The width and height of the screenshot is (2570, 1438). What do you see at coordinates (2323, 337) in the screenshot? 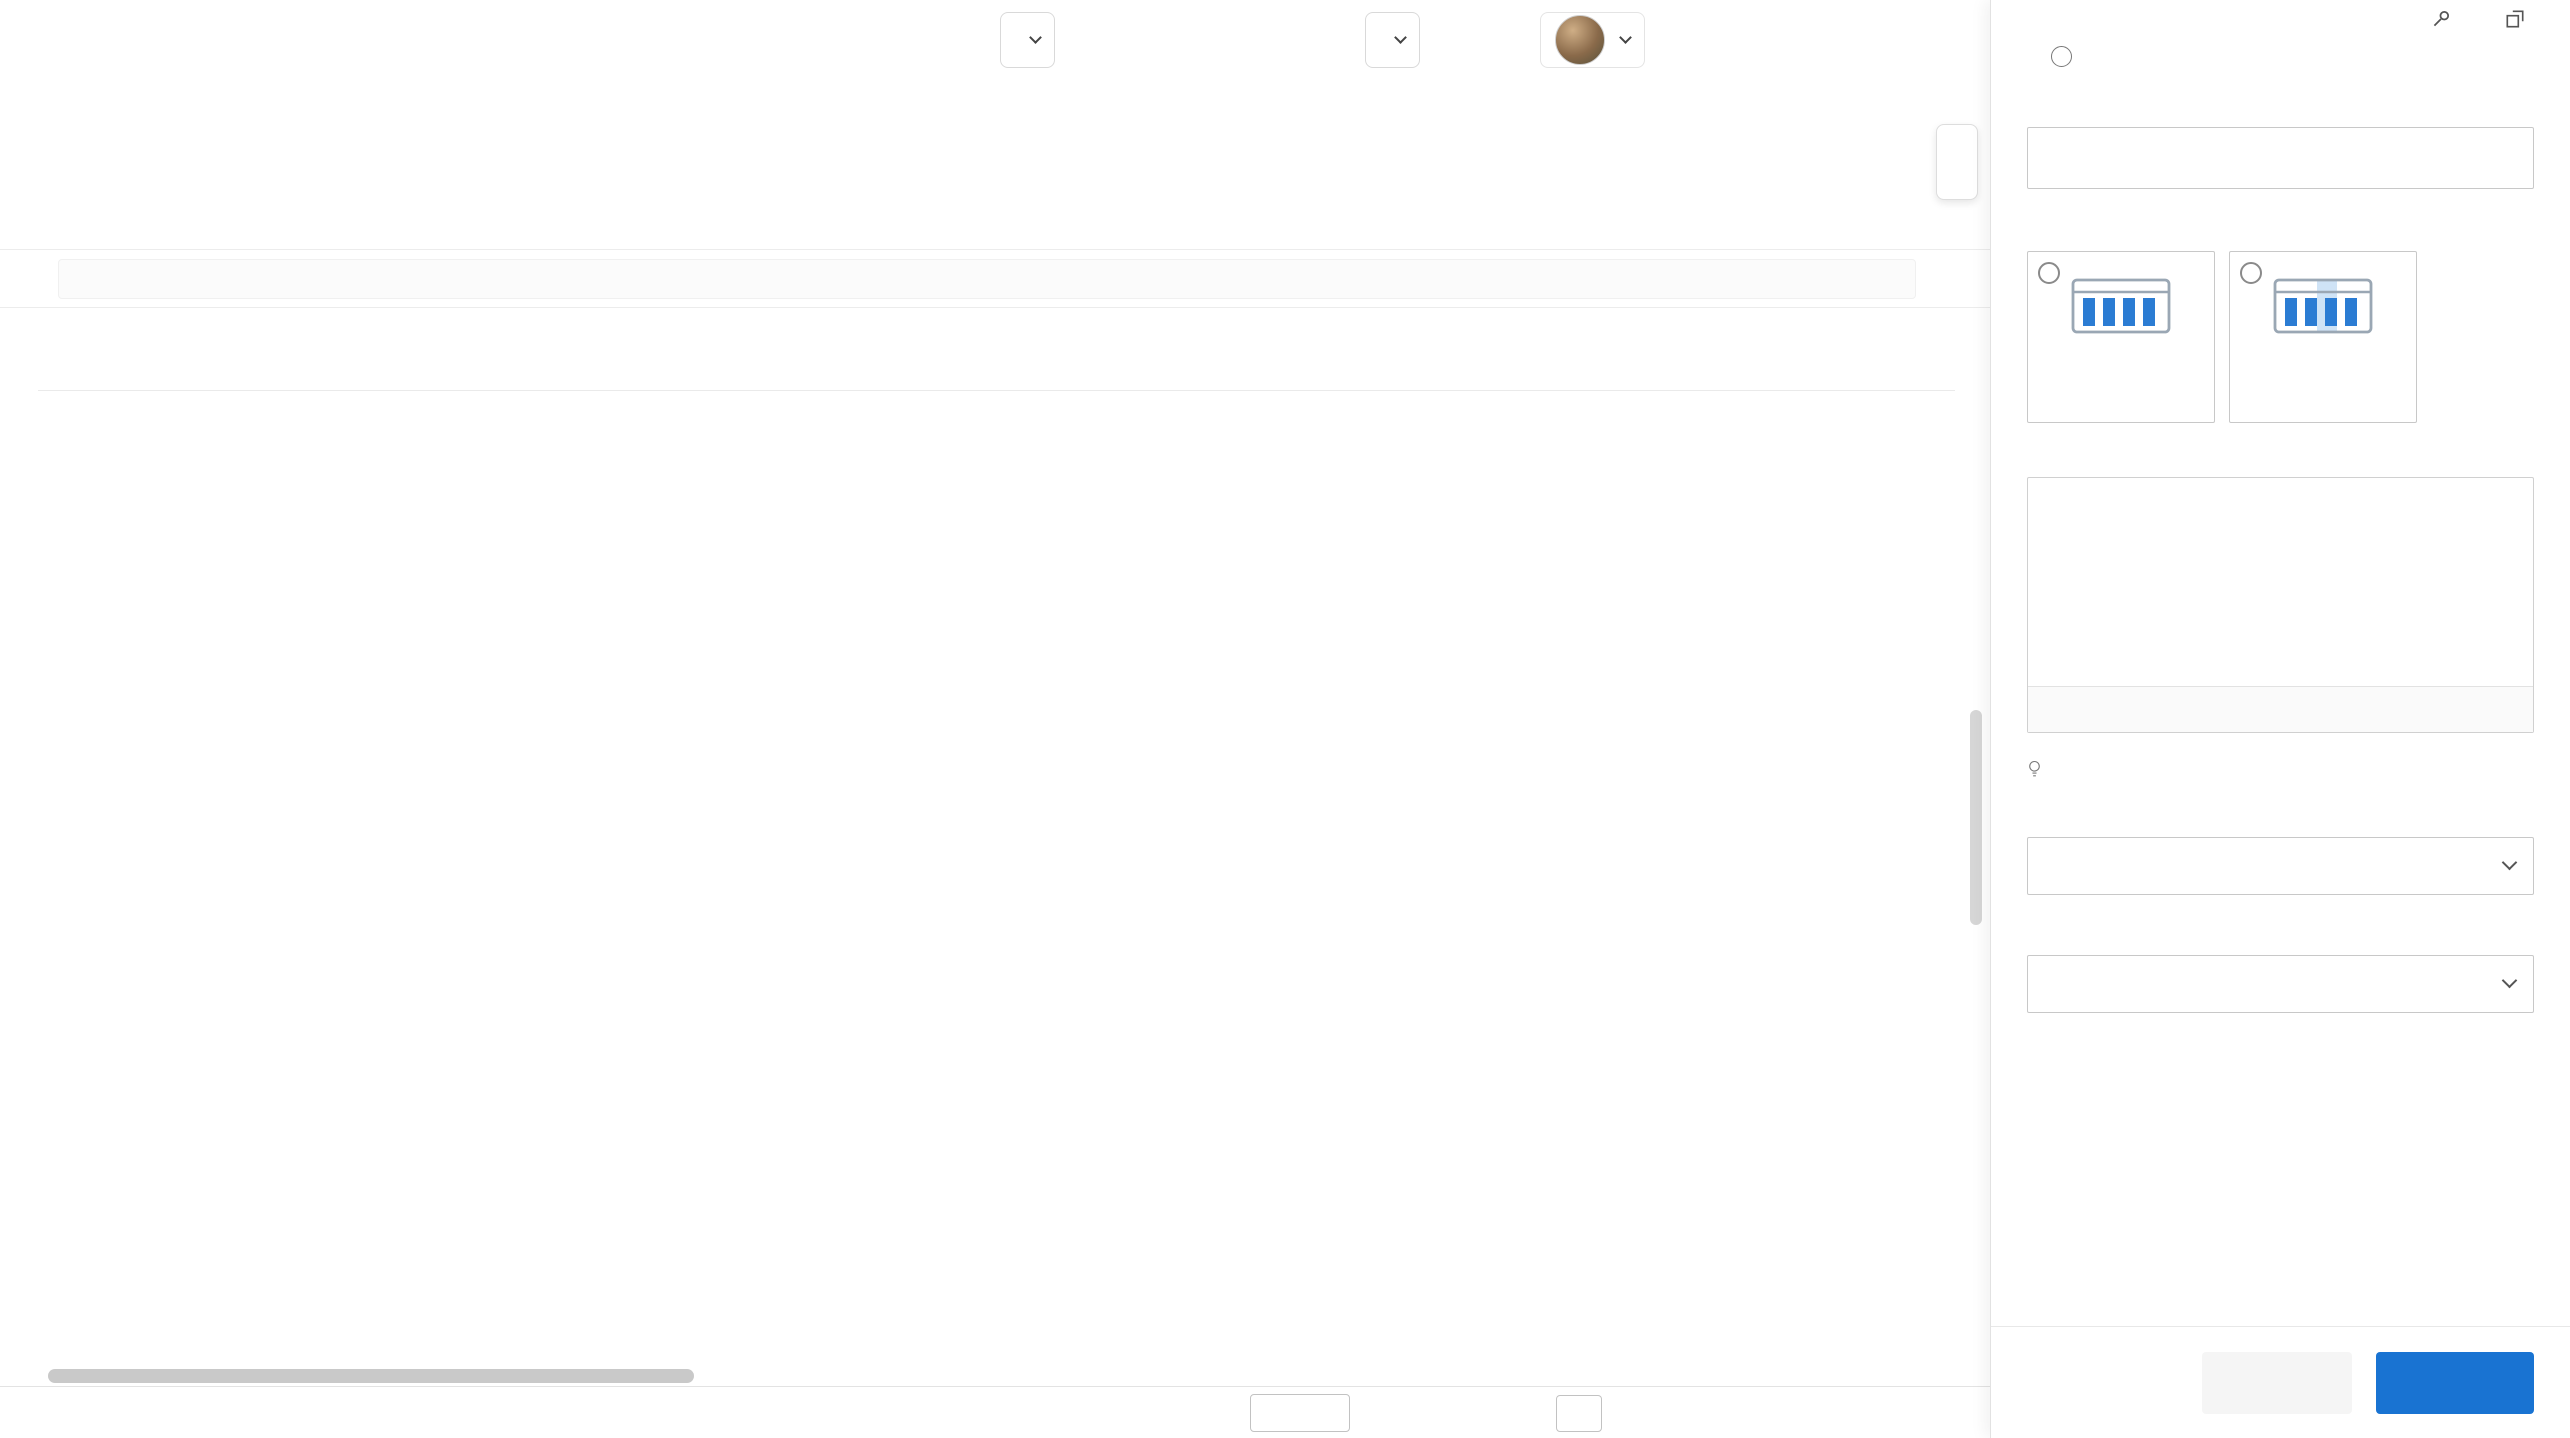
I see `visual-column-option` at bounding box center [2323, 337].